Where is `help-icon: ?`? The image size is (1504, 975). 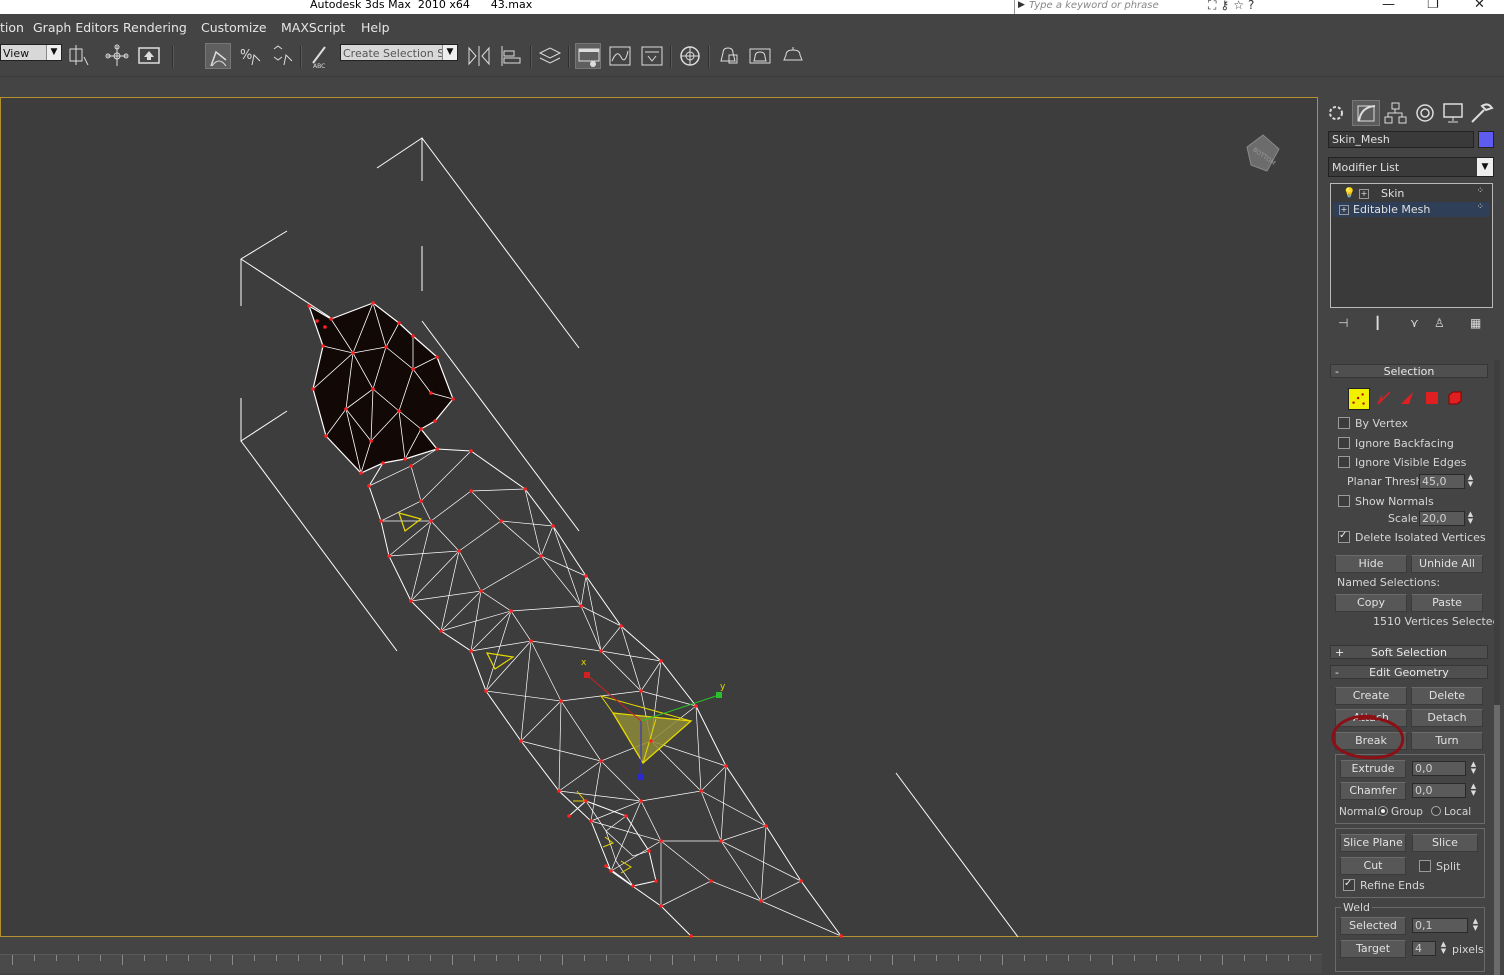 help-icon: ? is located at coordinates (1253, 6).